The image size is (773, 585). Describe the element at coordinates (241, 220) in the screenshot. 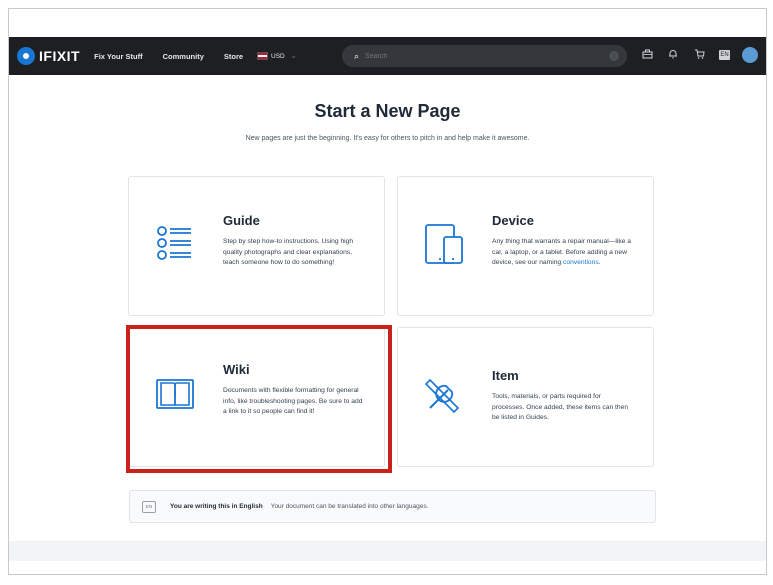

I see `card-title: Guide` at that location.